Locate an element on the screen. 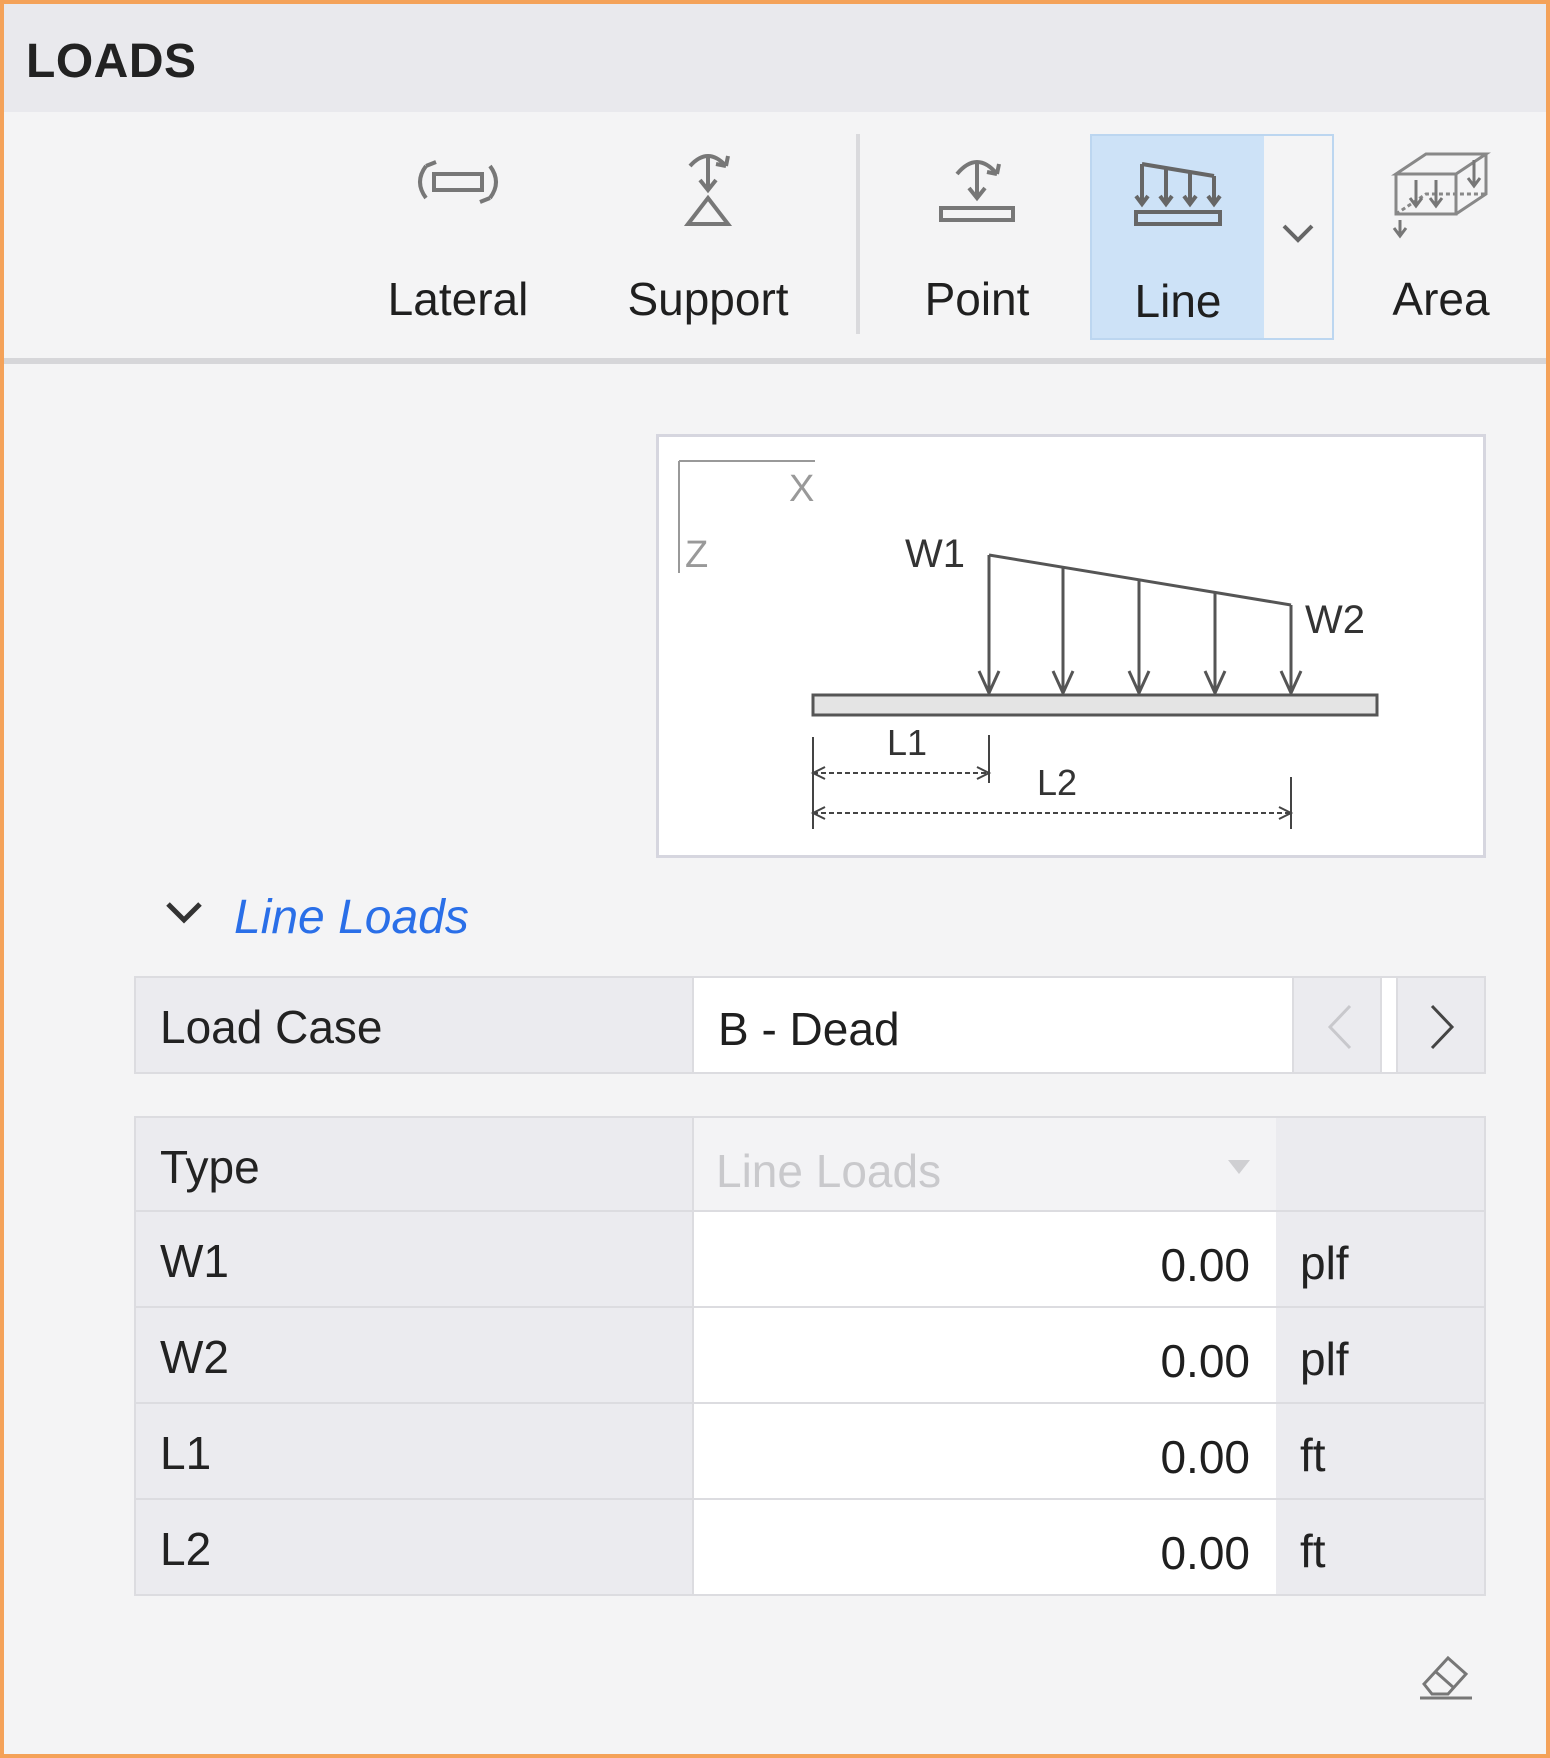 The width and height of the screenshot is (1550, 1758). l2-label: L2 is located at coordinates (1057, 782).